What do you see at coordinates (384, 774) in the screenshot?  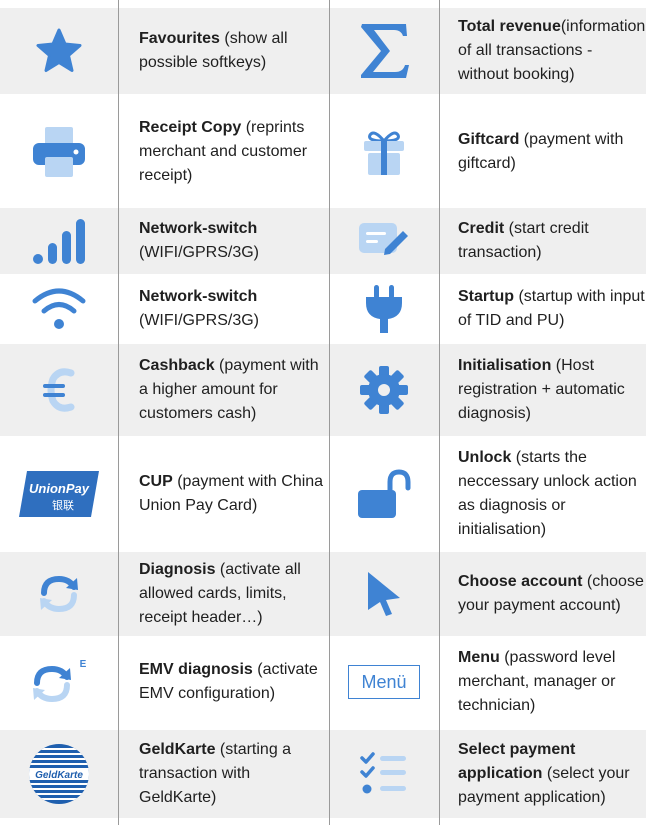 I see `checklist-icon` at bounding box center [384, 774].